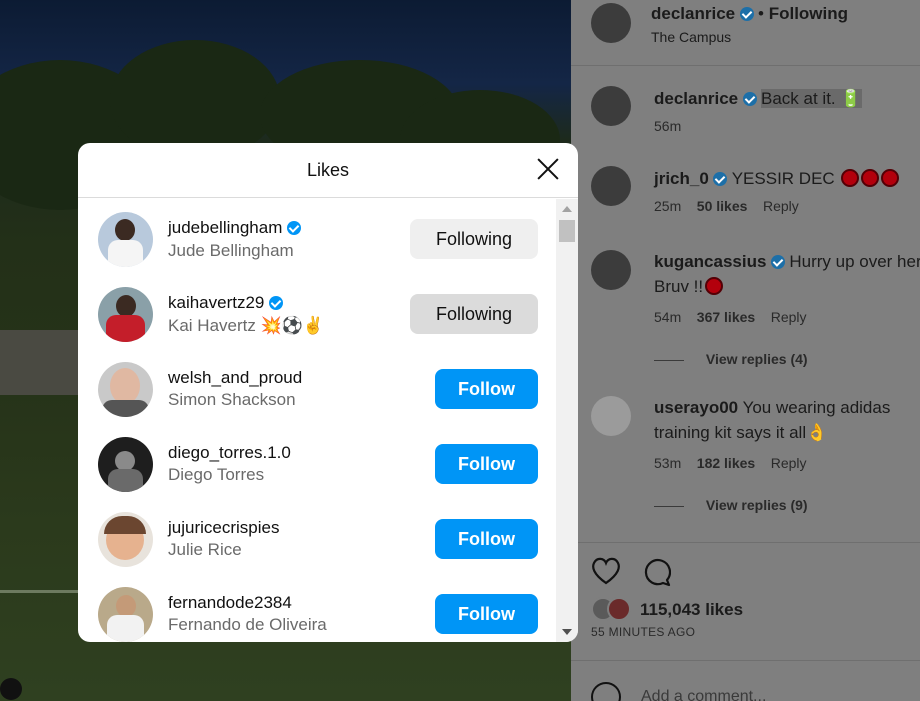  What do you see at coordinates (681, 178) in the screenshot?
I see `comment-username: jrich_0` at bounding box center [681, 178].